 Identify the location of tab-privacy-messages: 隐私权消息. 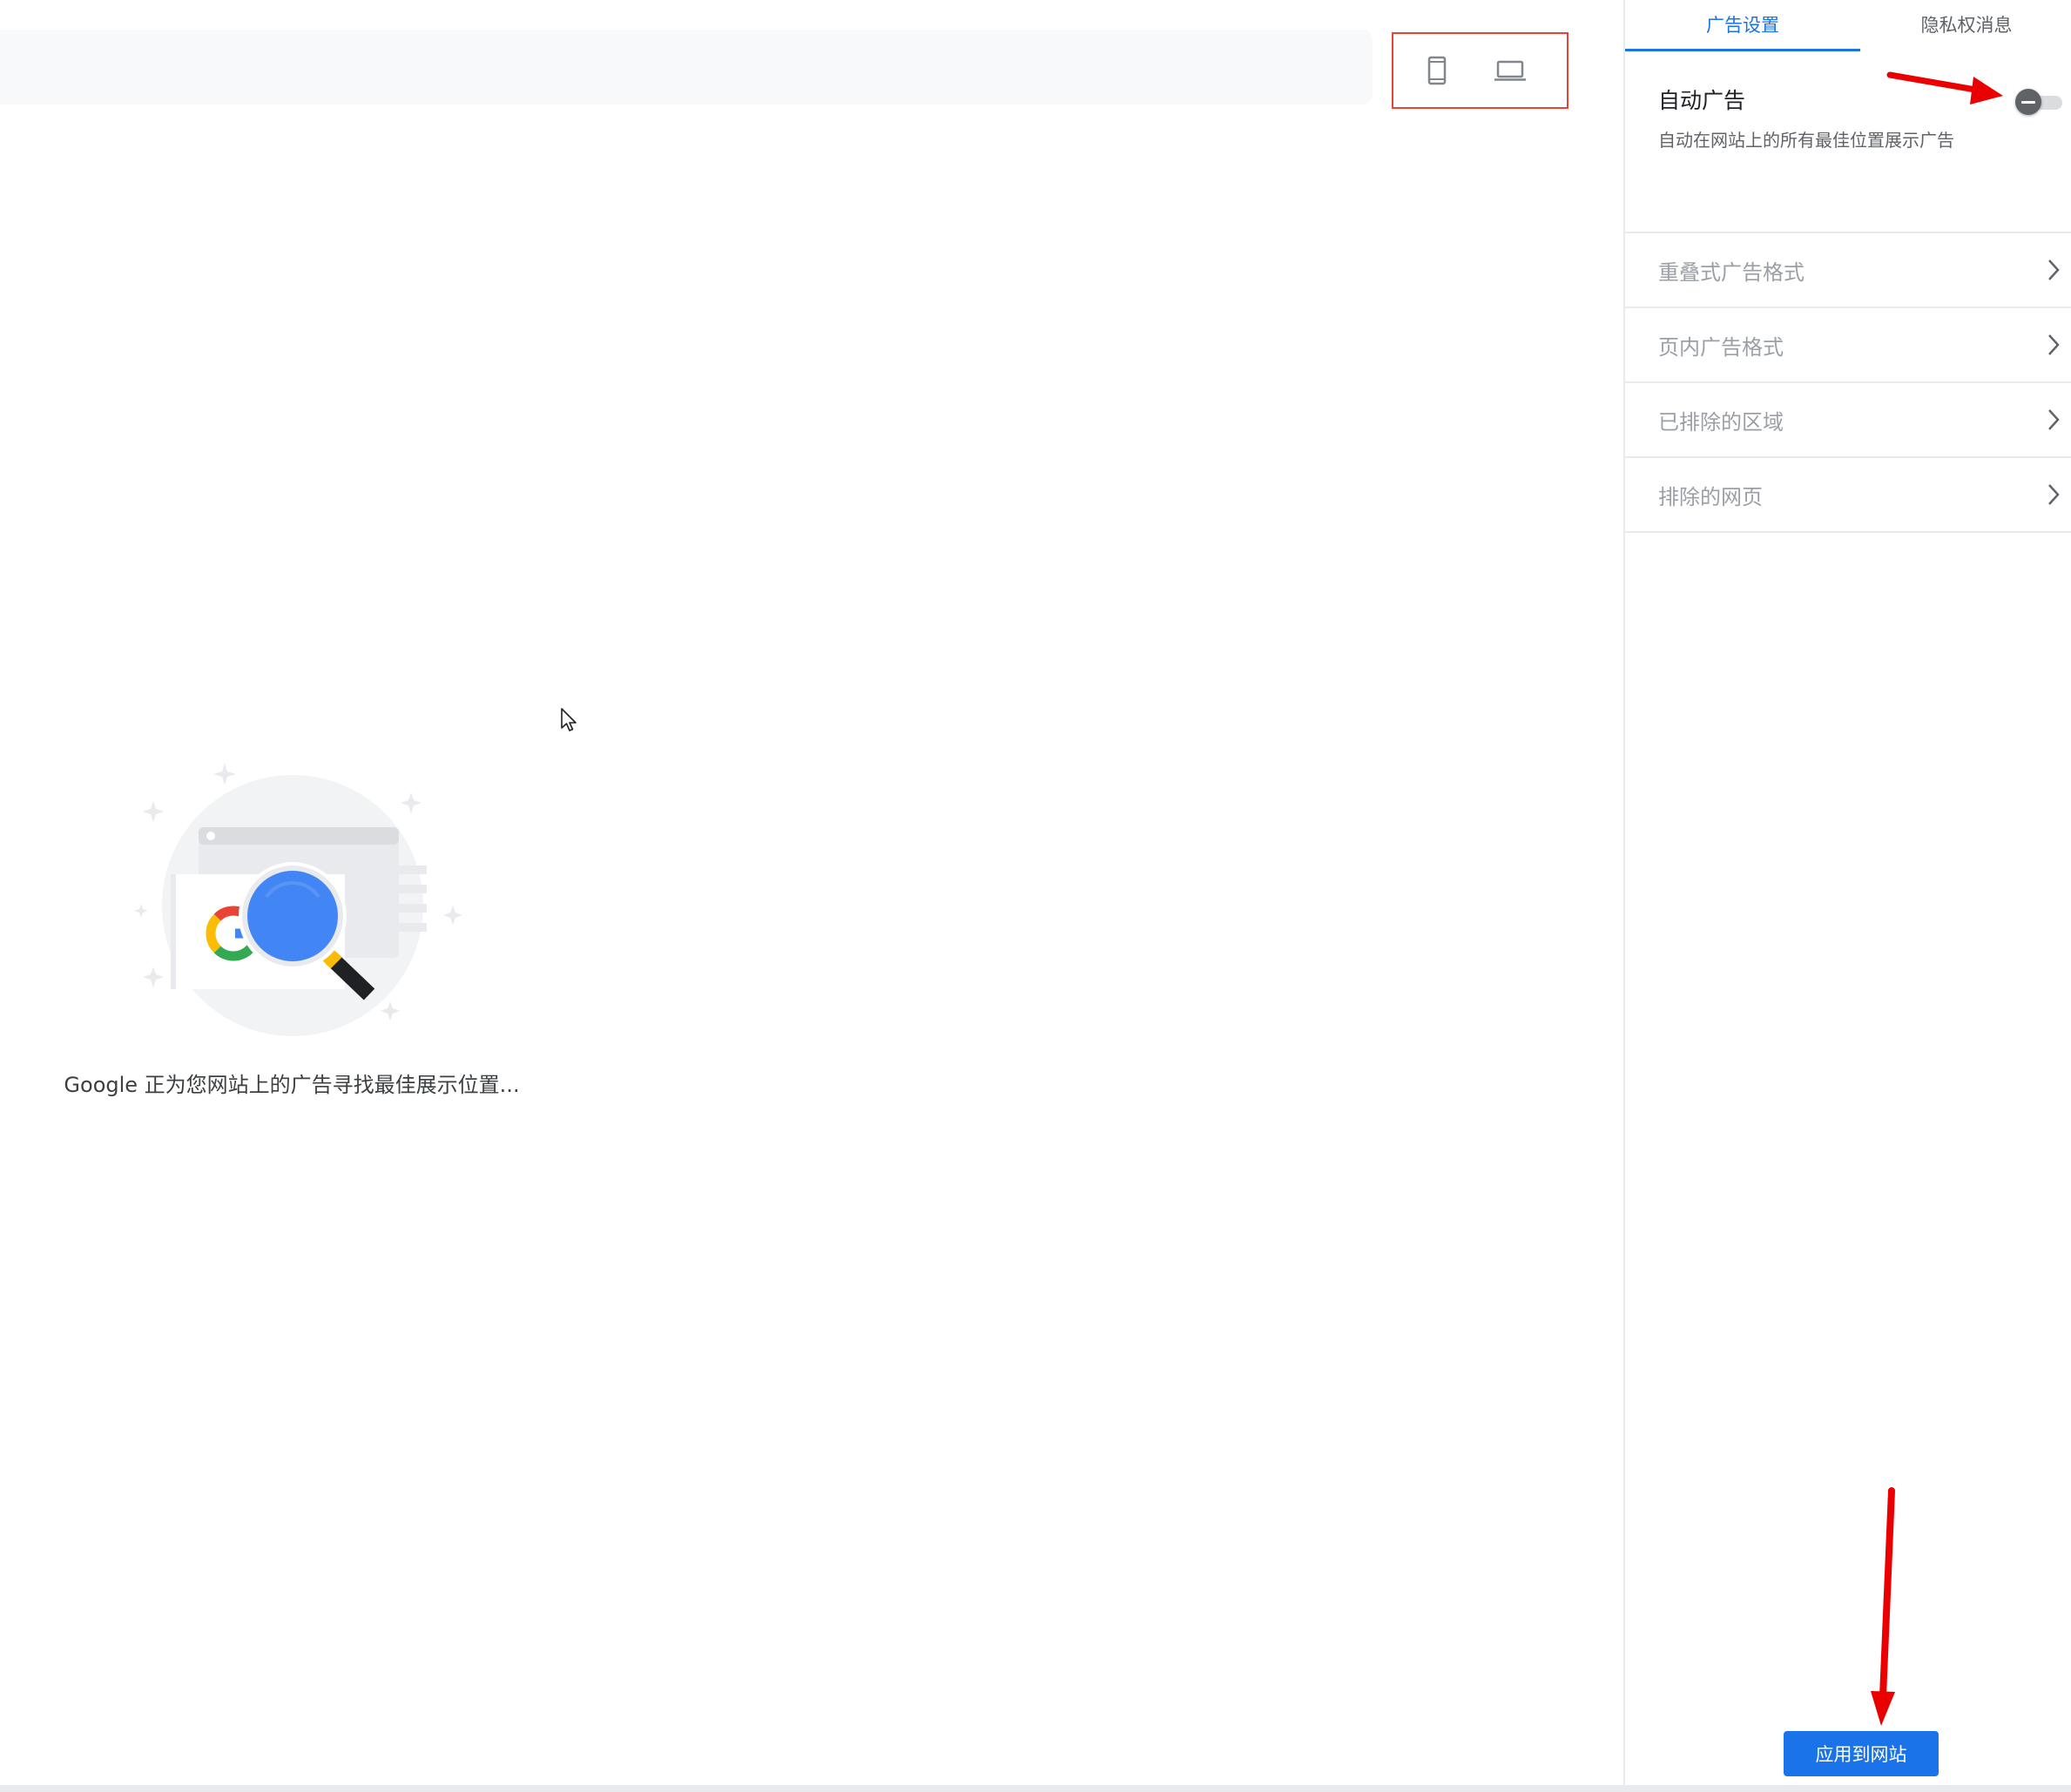
(1966, 24).